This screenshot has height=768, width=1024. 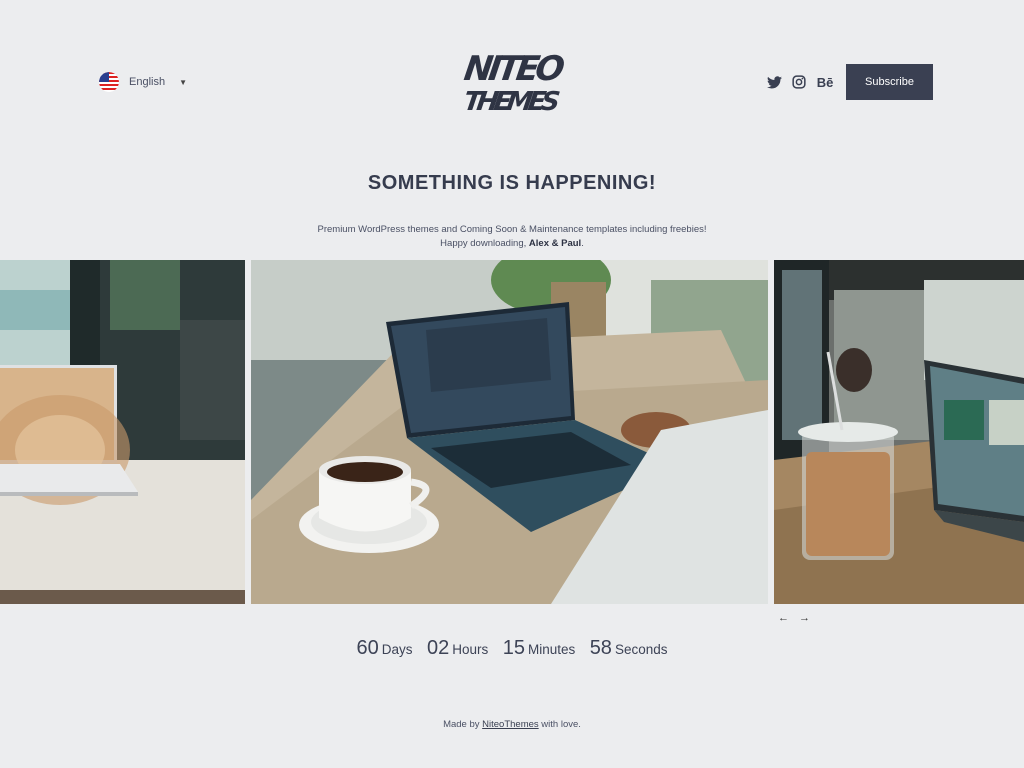 I want to click on language-selector: English ▼, so click(x=143, y=82).